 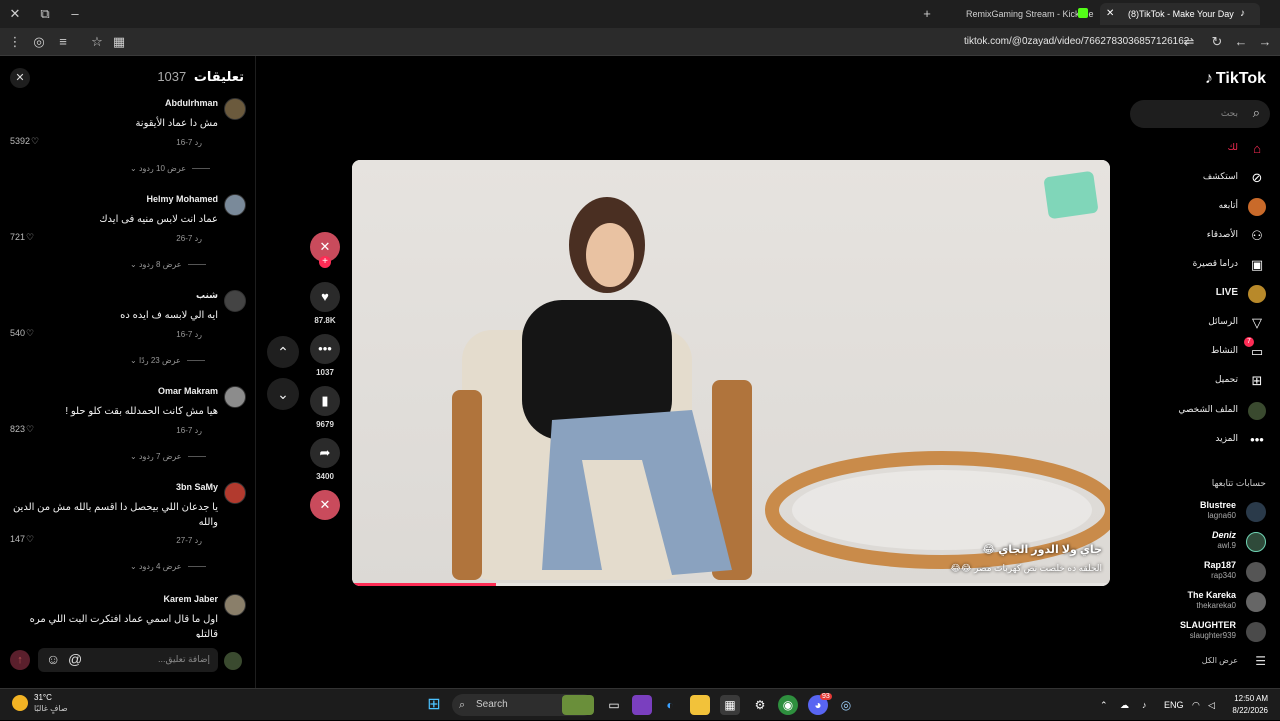 I want to click on comment-author: Helmy Mohamed, so click(x=182, y=199).